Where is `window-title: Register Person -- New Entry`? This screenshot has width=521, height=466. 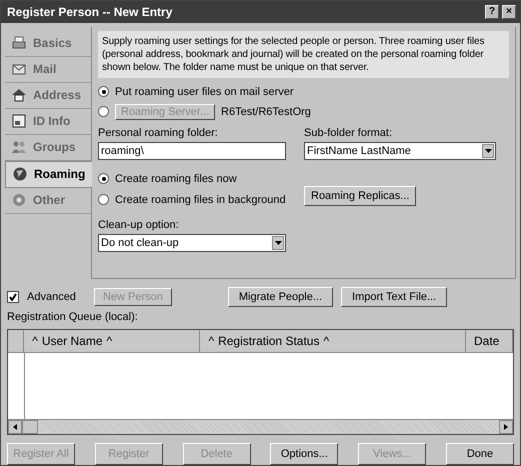
window-title: Register Person -- New Entry is located at coordinates (90, 11).